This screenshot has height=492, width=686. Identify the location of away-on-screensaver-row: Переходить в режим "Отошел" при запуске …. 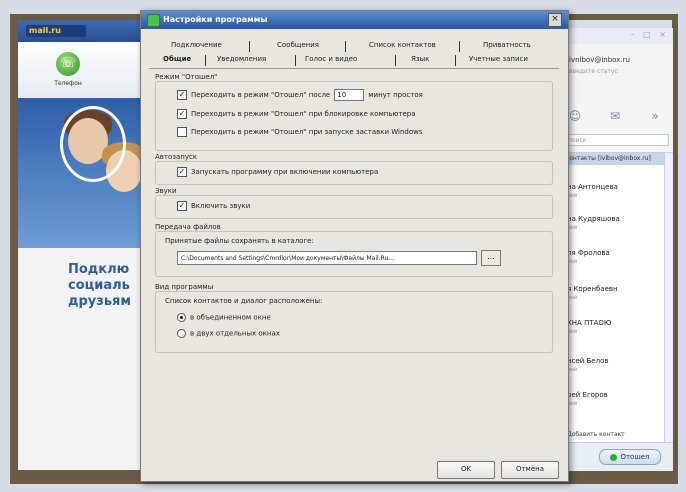
(299, 132).